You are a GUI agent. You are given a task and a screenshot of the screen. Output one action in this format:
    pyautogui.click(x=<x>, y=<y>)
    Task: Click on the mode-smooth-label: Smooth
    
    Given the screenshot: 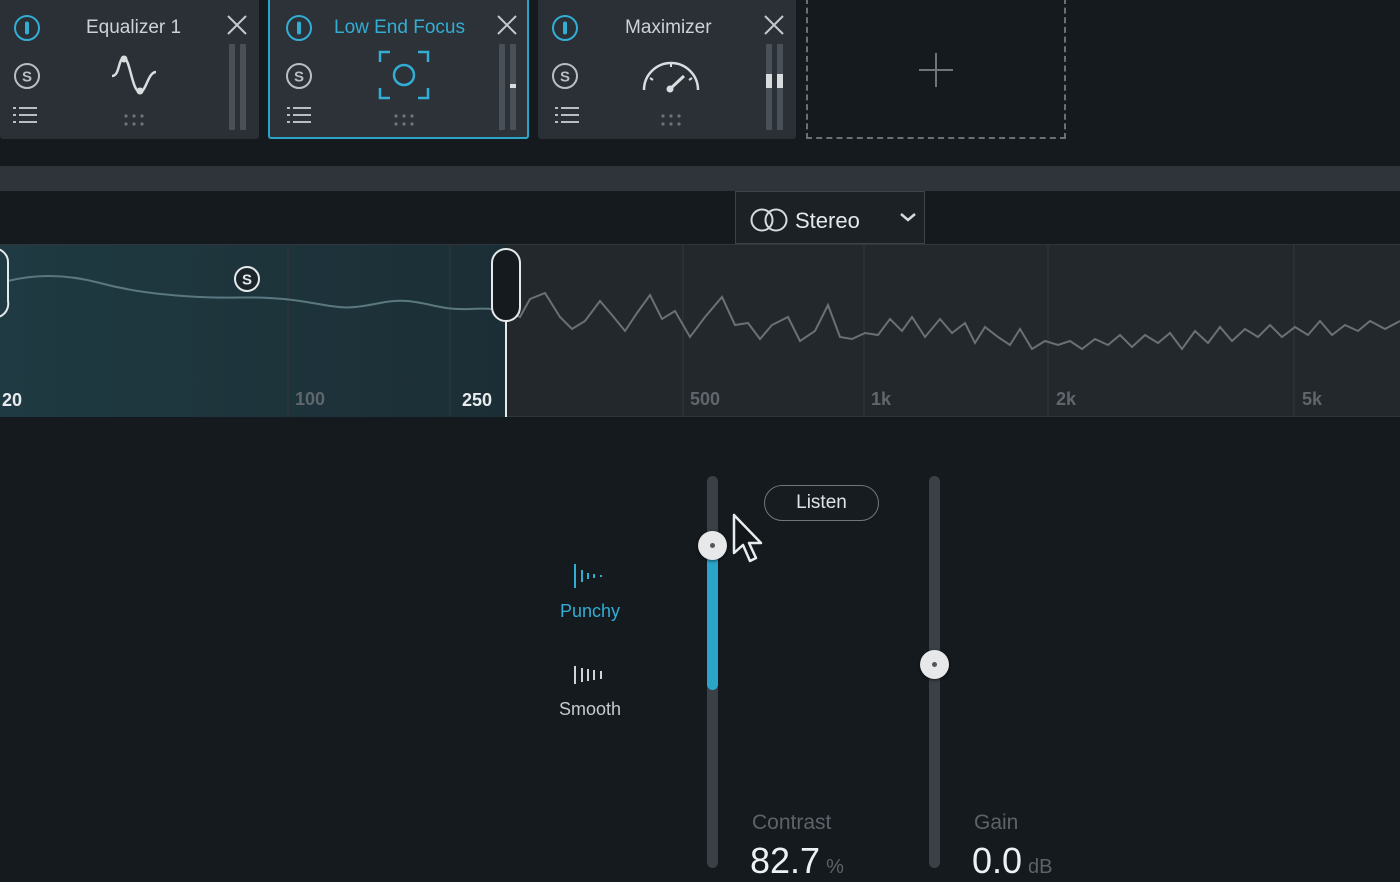 What is the action you would take?
    pyautogui.click(x=590, y=709)
    